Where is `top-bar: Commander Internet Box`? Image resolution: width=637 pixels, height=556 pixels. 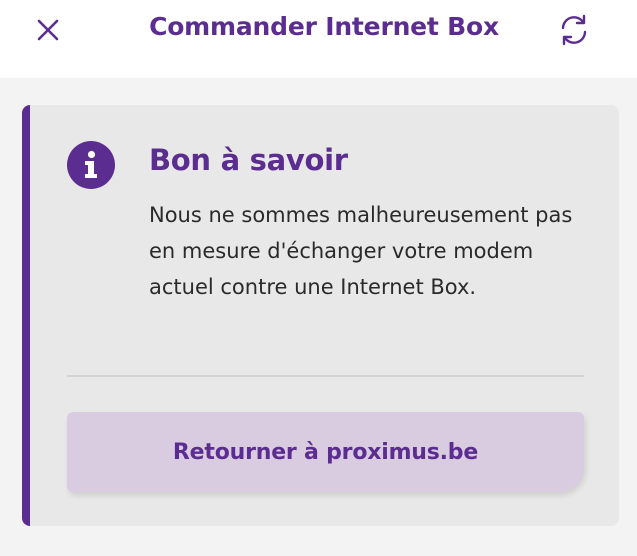 top-bar: Commander Internet Box is located at coordinates (318, 39).